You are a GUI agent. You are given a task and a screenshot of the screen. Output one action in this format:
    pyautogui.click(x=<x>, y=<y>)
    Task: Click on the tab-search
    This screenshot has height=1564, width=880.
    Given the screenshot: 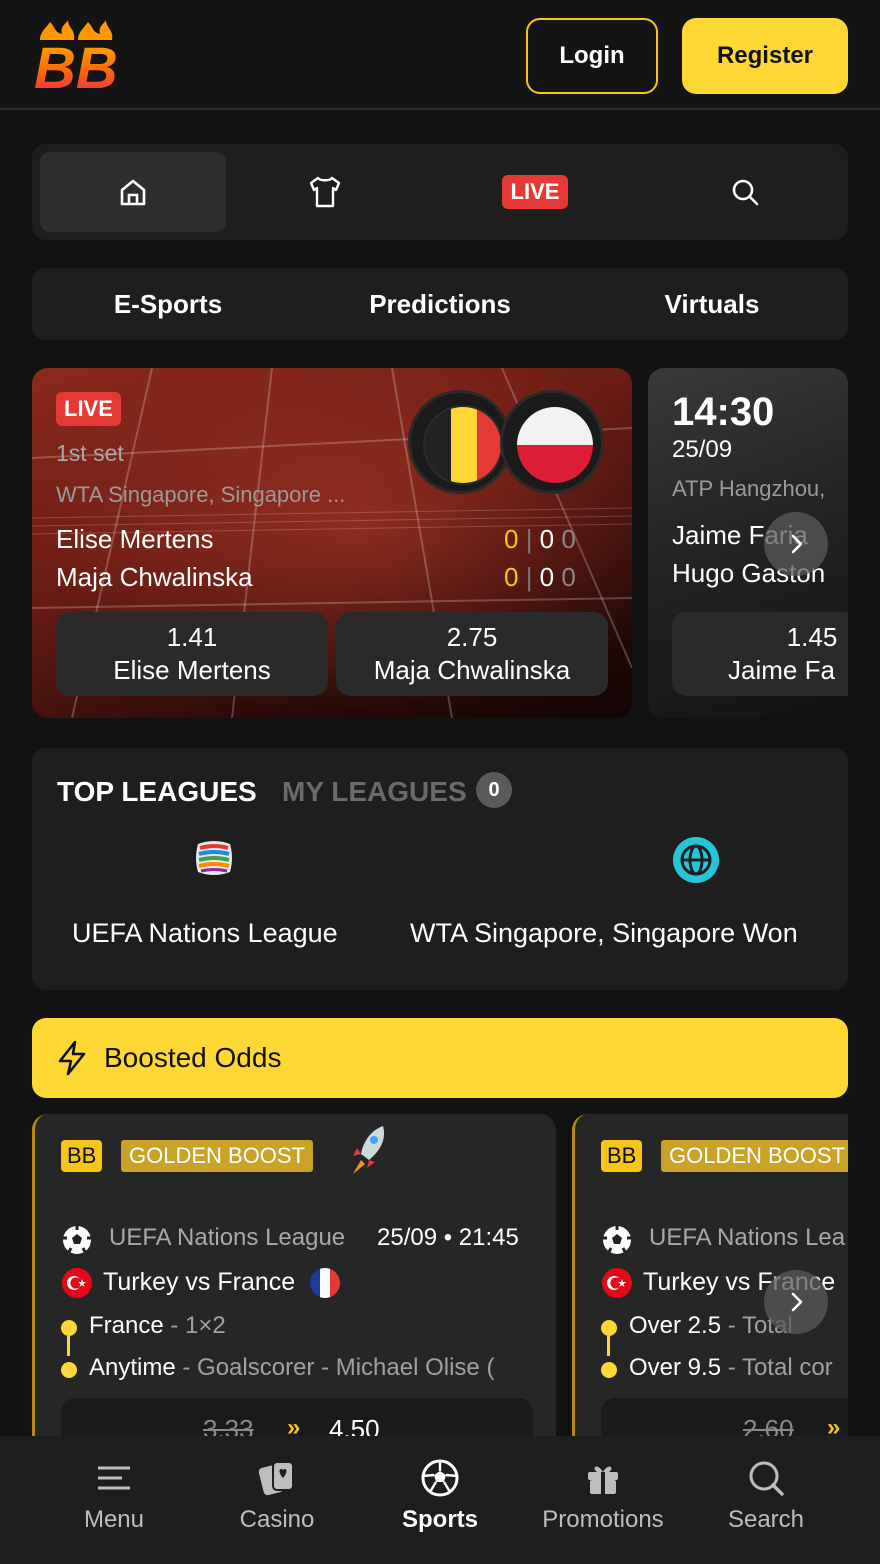 What is the action you would take?
    pyautogui.click(x=745, y=192)
    